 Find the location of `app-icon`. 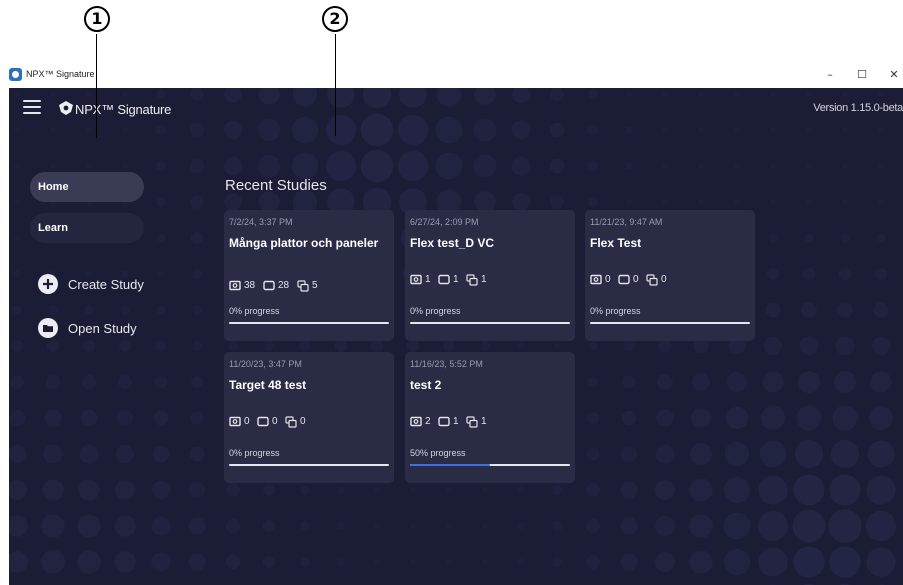

app-icon is located at coordinates (15, 74).